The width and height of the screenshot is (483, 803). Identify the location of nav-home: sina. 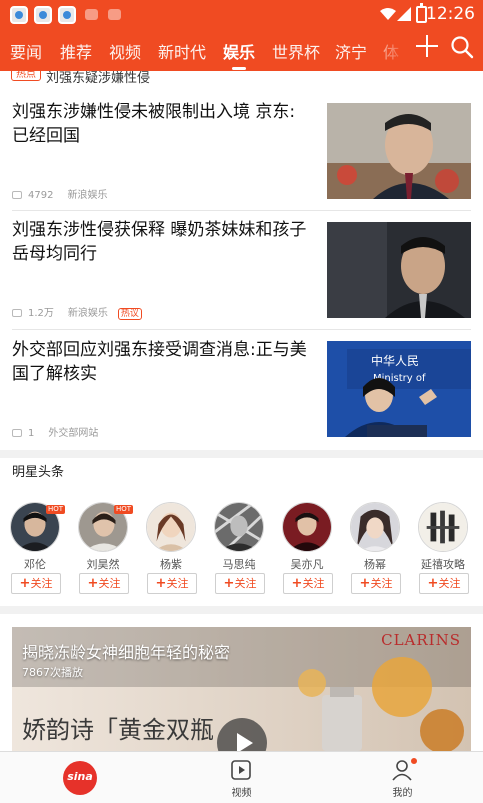
(80, 777).